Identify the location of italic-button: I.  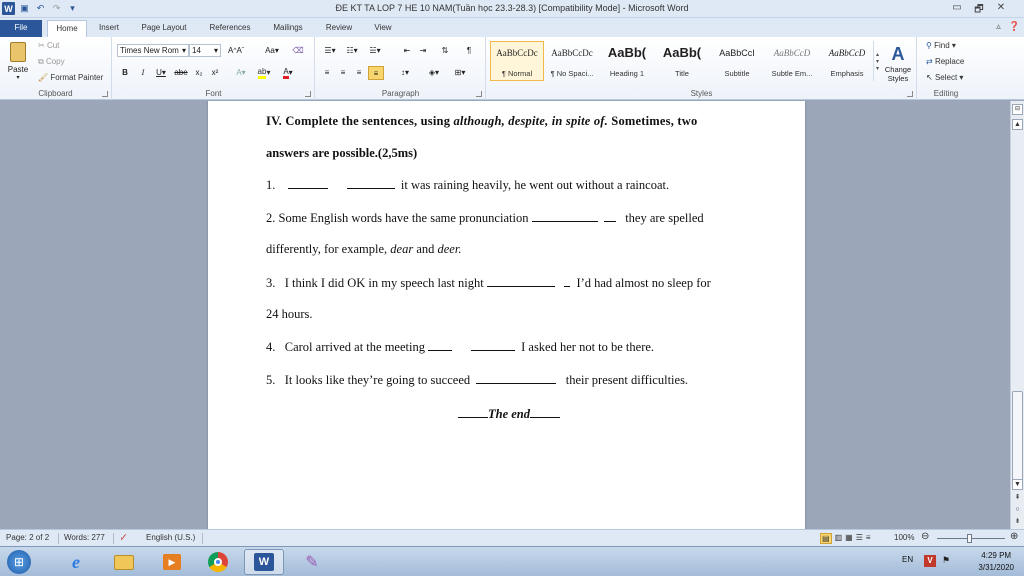
(143, 72).